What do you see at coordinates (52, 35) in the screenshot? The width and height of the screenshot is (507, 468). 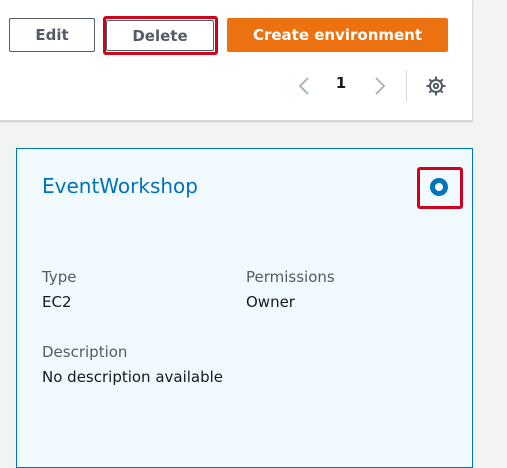 I see `edit-button: Edit` at bounding box center [52, 35].